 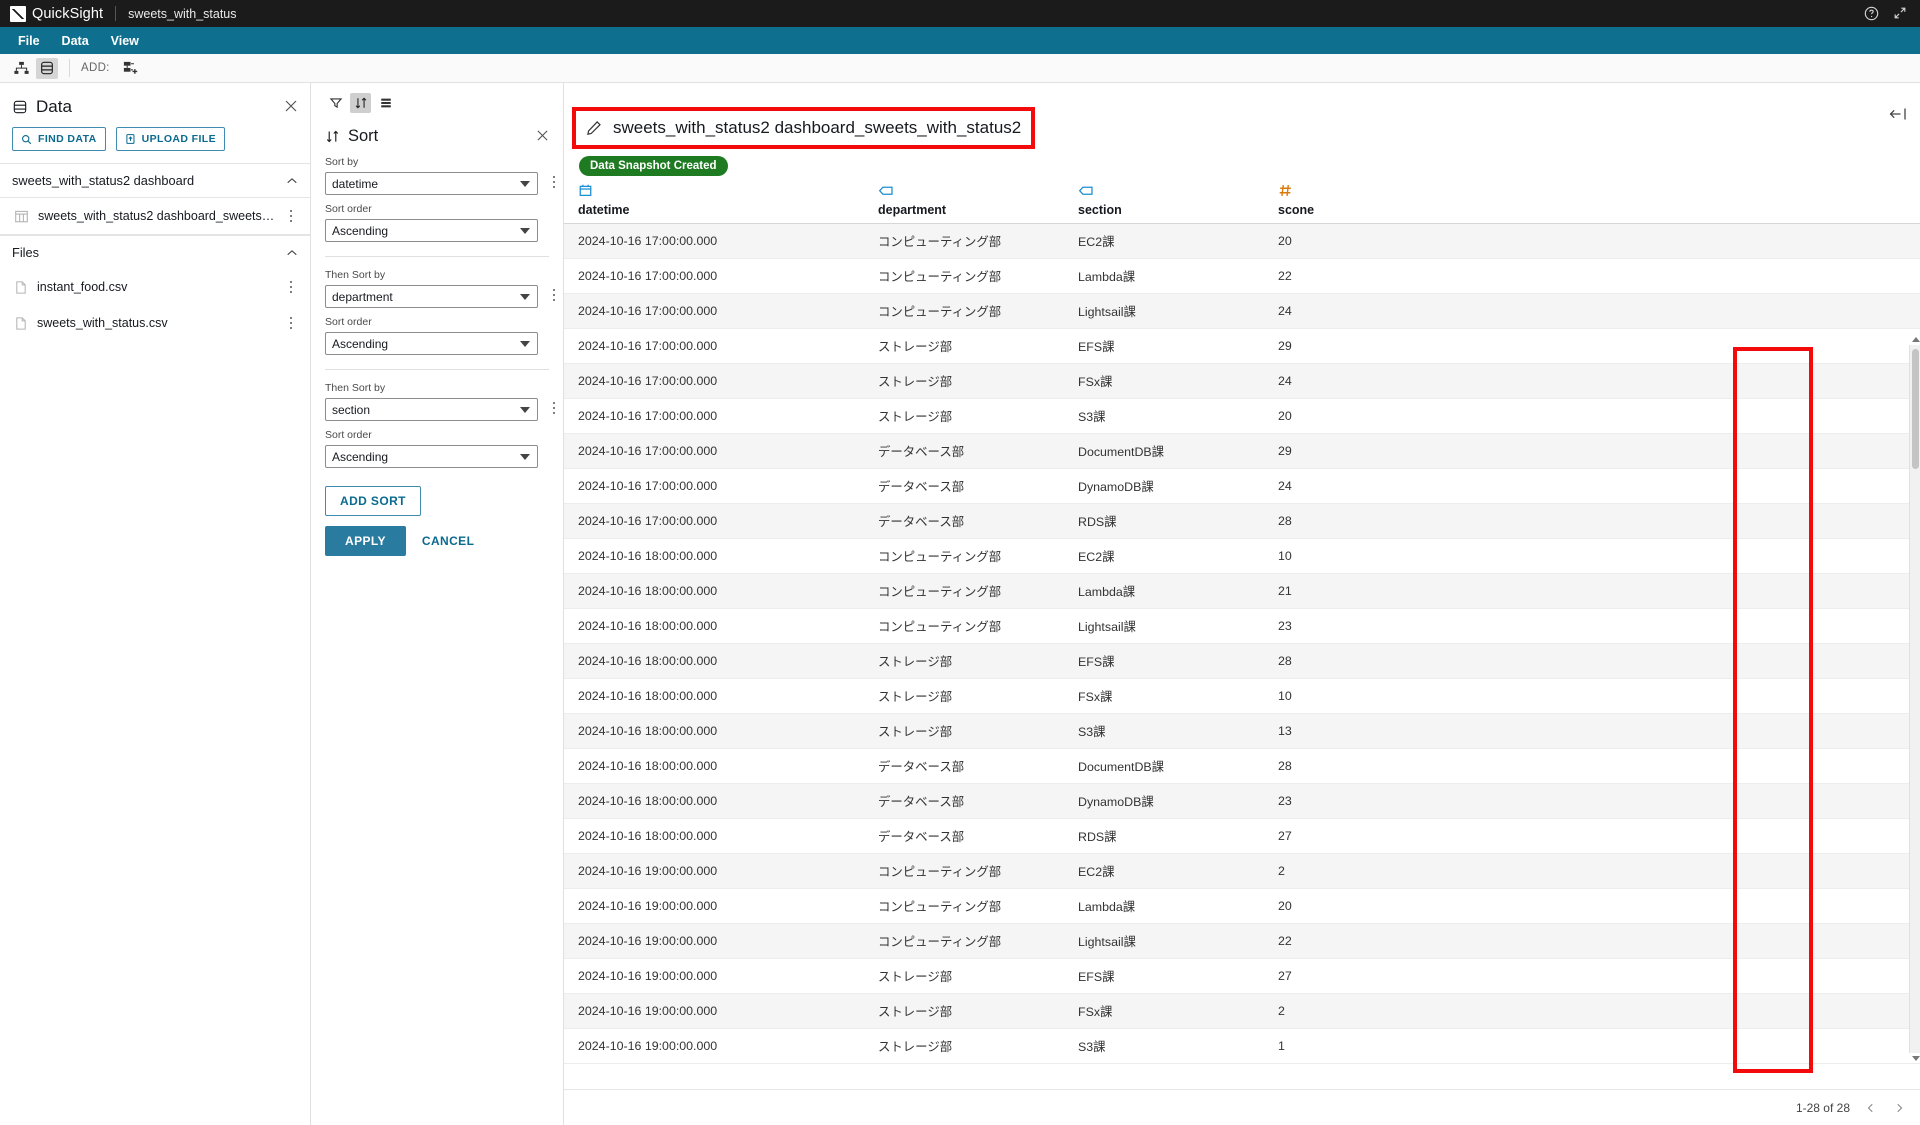 I want to click on find-data-button: FIND DATA, so click(x=59, y=139).